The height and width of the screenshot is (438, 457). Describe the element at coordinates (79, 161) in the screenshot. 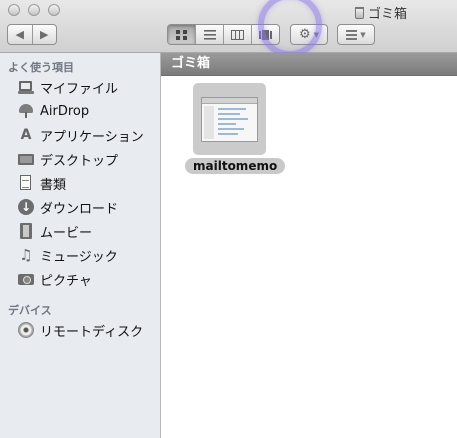

I see `sidebar-item-label: デスクトップ` at that location.